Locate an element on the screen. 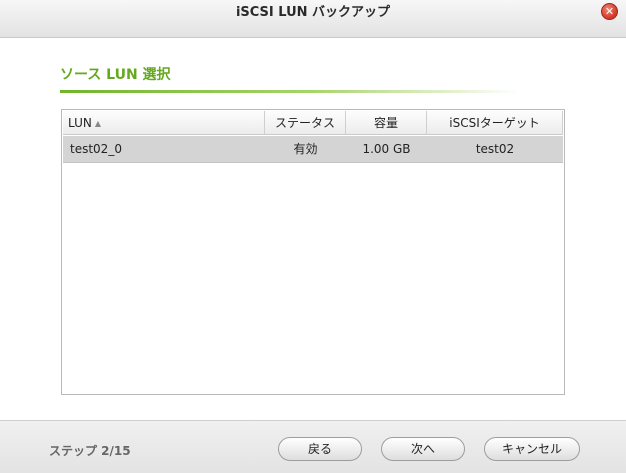 The image size is (626, 473). cell-status: 有効 is located at coordinates (305, 149).